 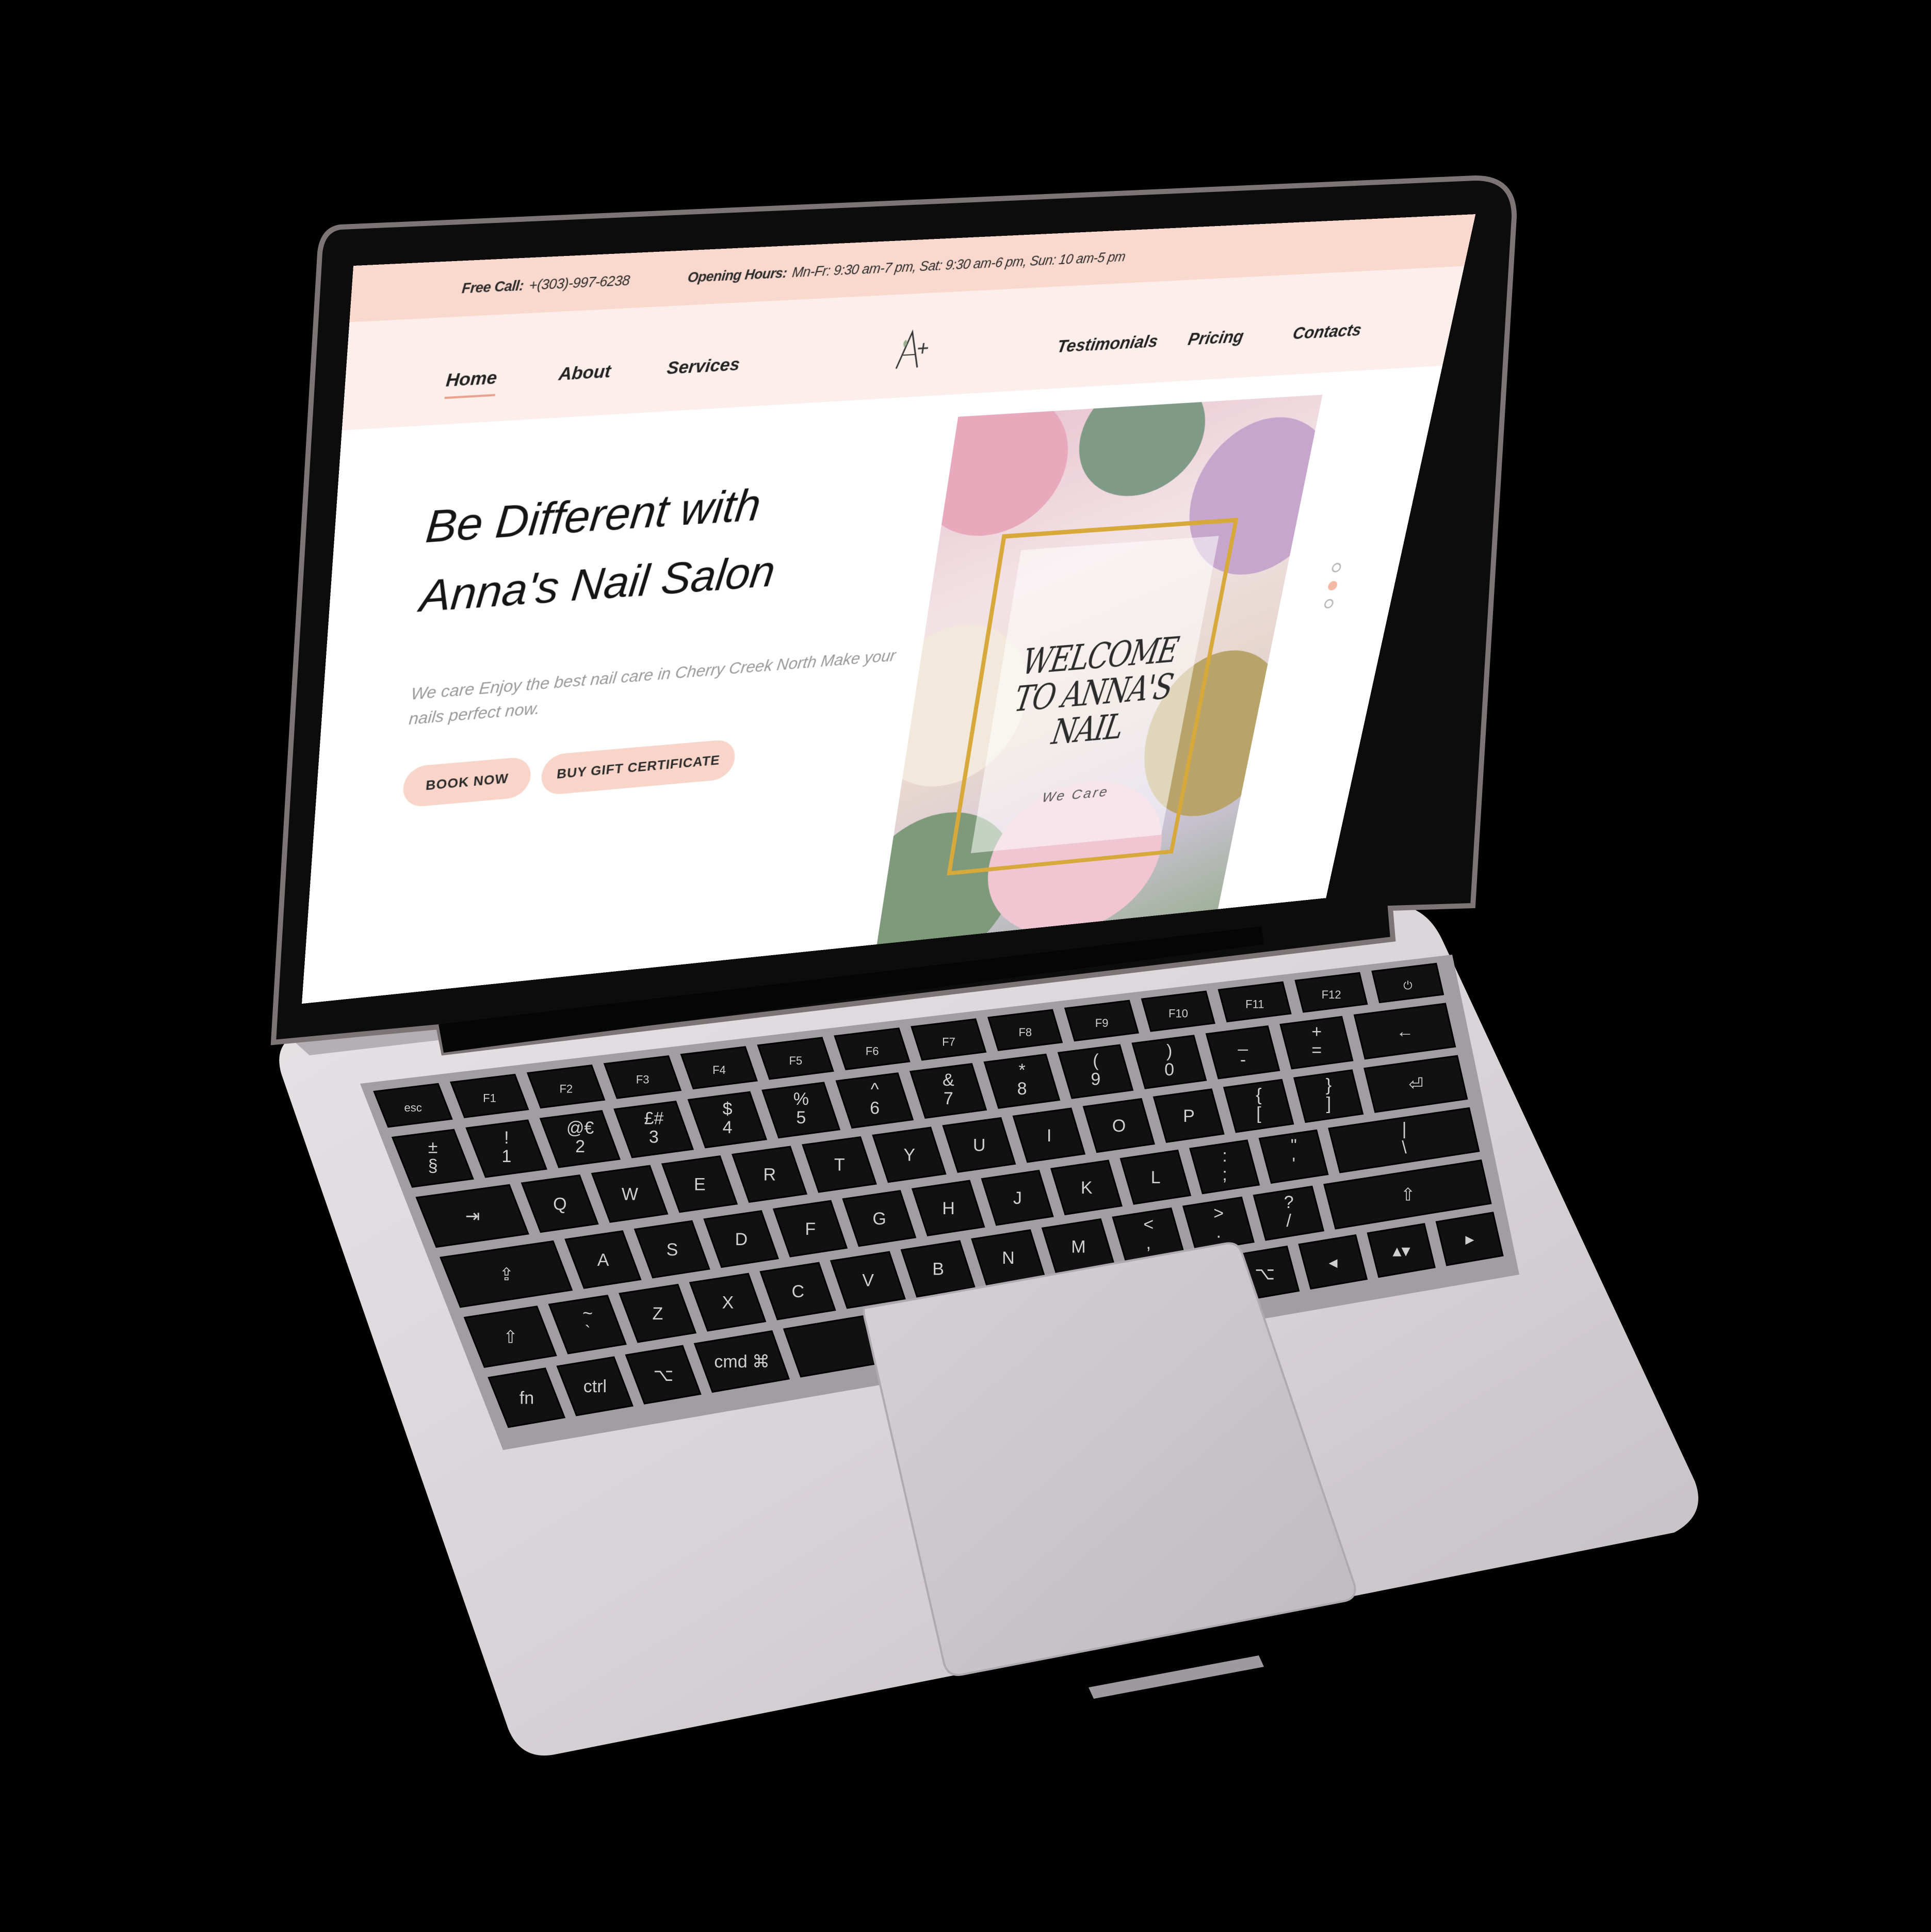 I want to click on free-call-label: Free Call:, so click(x=493, y=287).